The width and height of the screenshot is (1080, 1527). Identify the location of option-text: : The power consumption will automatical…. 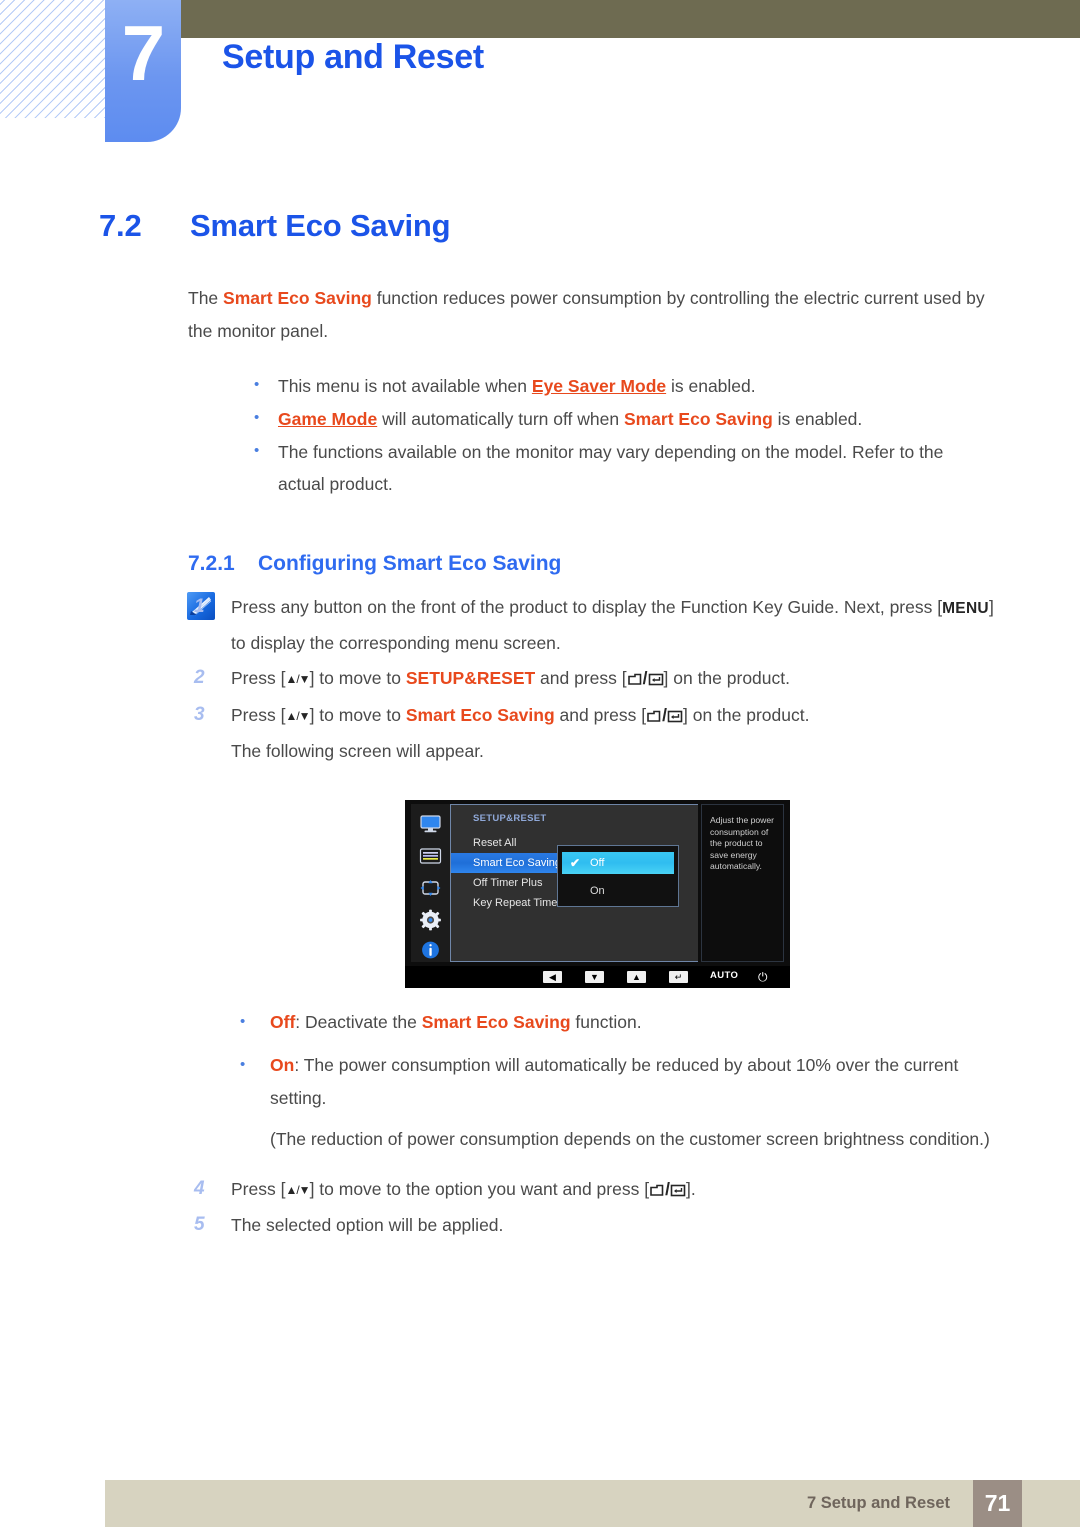
(614, 1081).